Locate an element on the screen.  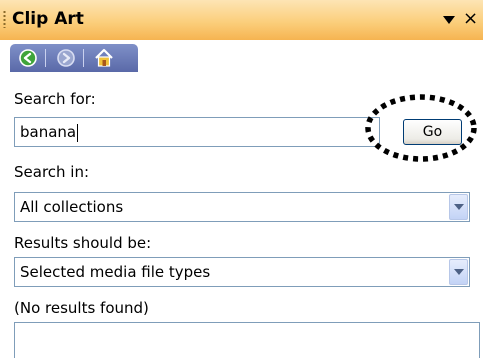
dropdown-triangle-icon is located at coordinates (449, 20).